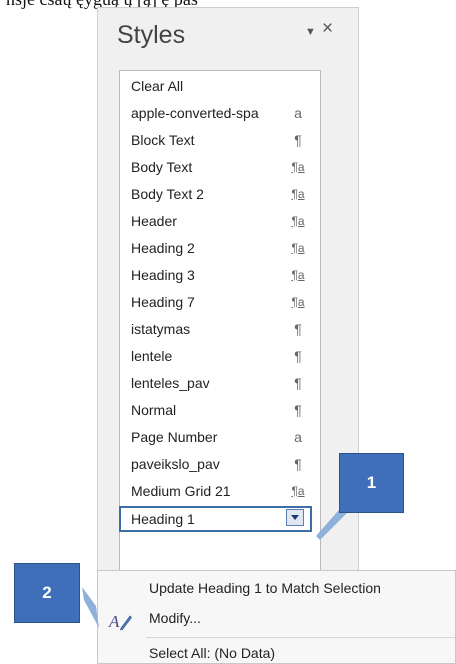  What do you see at coordinates (47, 593) in the screenshot?
I see `callout-2: 2` at bounding box center [47, 593].